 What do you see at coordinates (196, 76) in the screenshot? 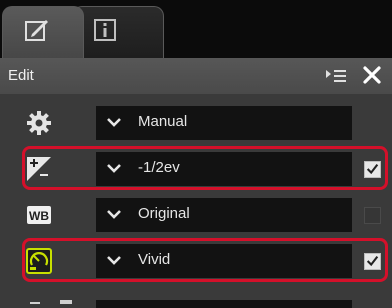
I see `panel-header: Edit` at bounding box center [196, 76].